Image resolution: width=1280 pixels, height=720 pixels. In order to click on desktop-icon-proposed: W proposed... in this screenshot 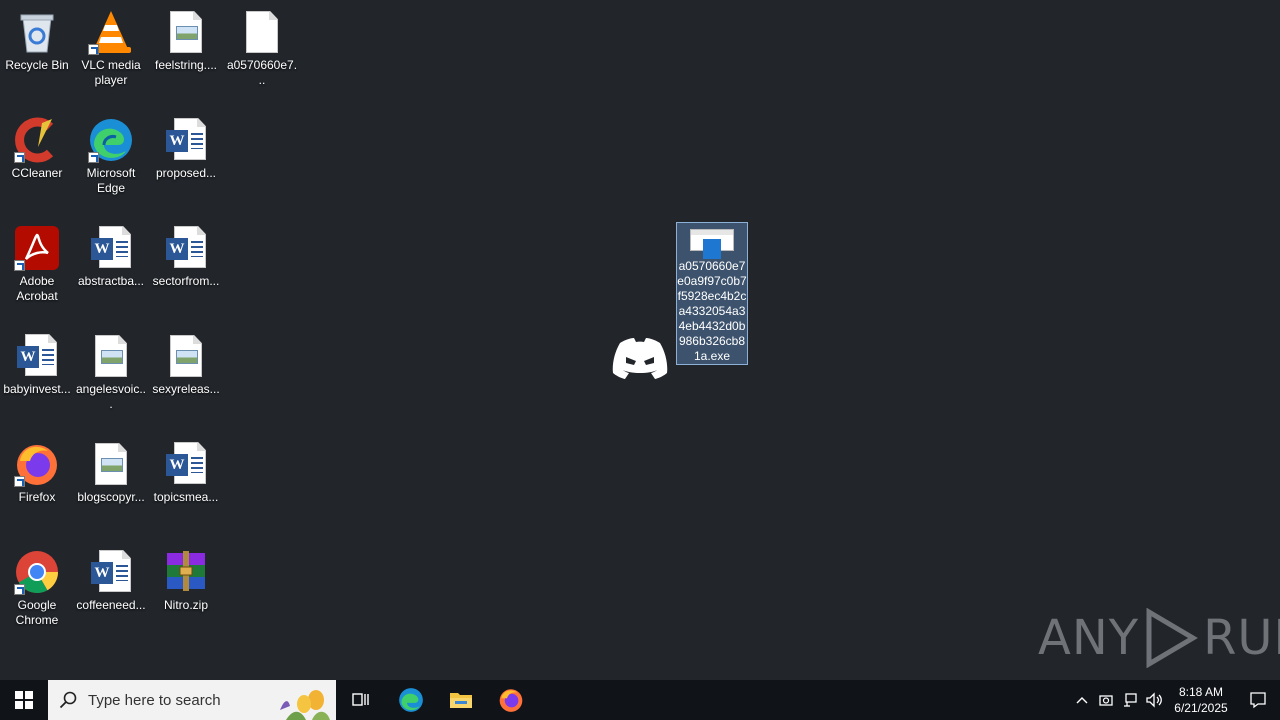, I will do `click(186, 148)`.